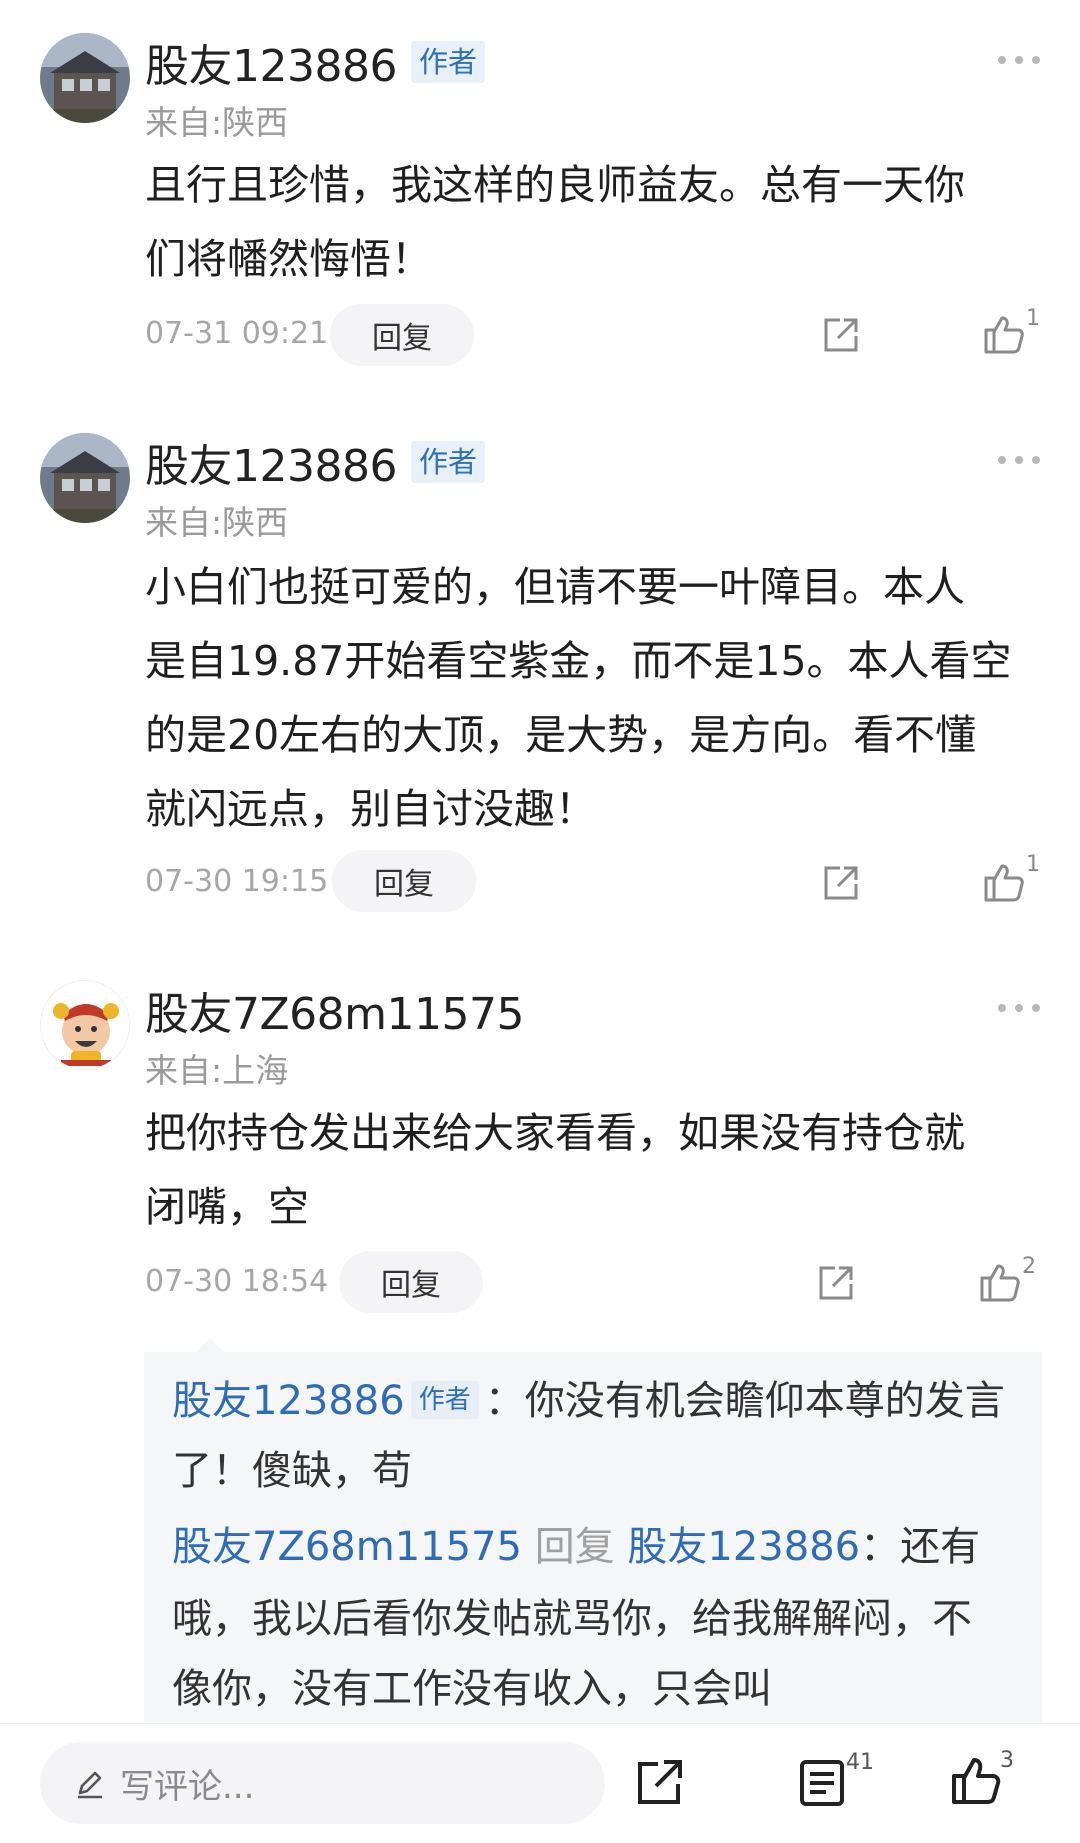 This screenshot has width=1080, height=1843. Describe the element at coordinates (595, 1170) in the screenshot. I see `comment-text: 把你持仓发出来给大家看看，如果没有持仓就 闭嘴，空` at that location.